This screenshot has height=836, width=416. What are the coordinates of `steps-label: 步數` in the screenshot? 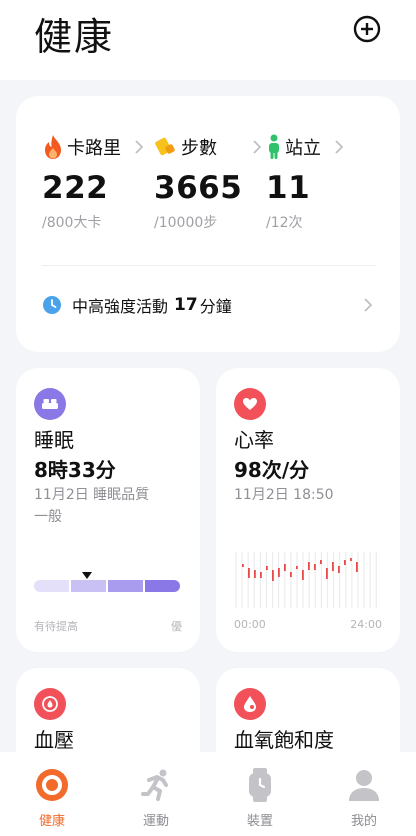 It's located at (199, 148).